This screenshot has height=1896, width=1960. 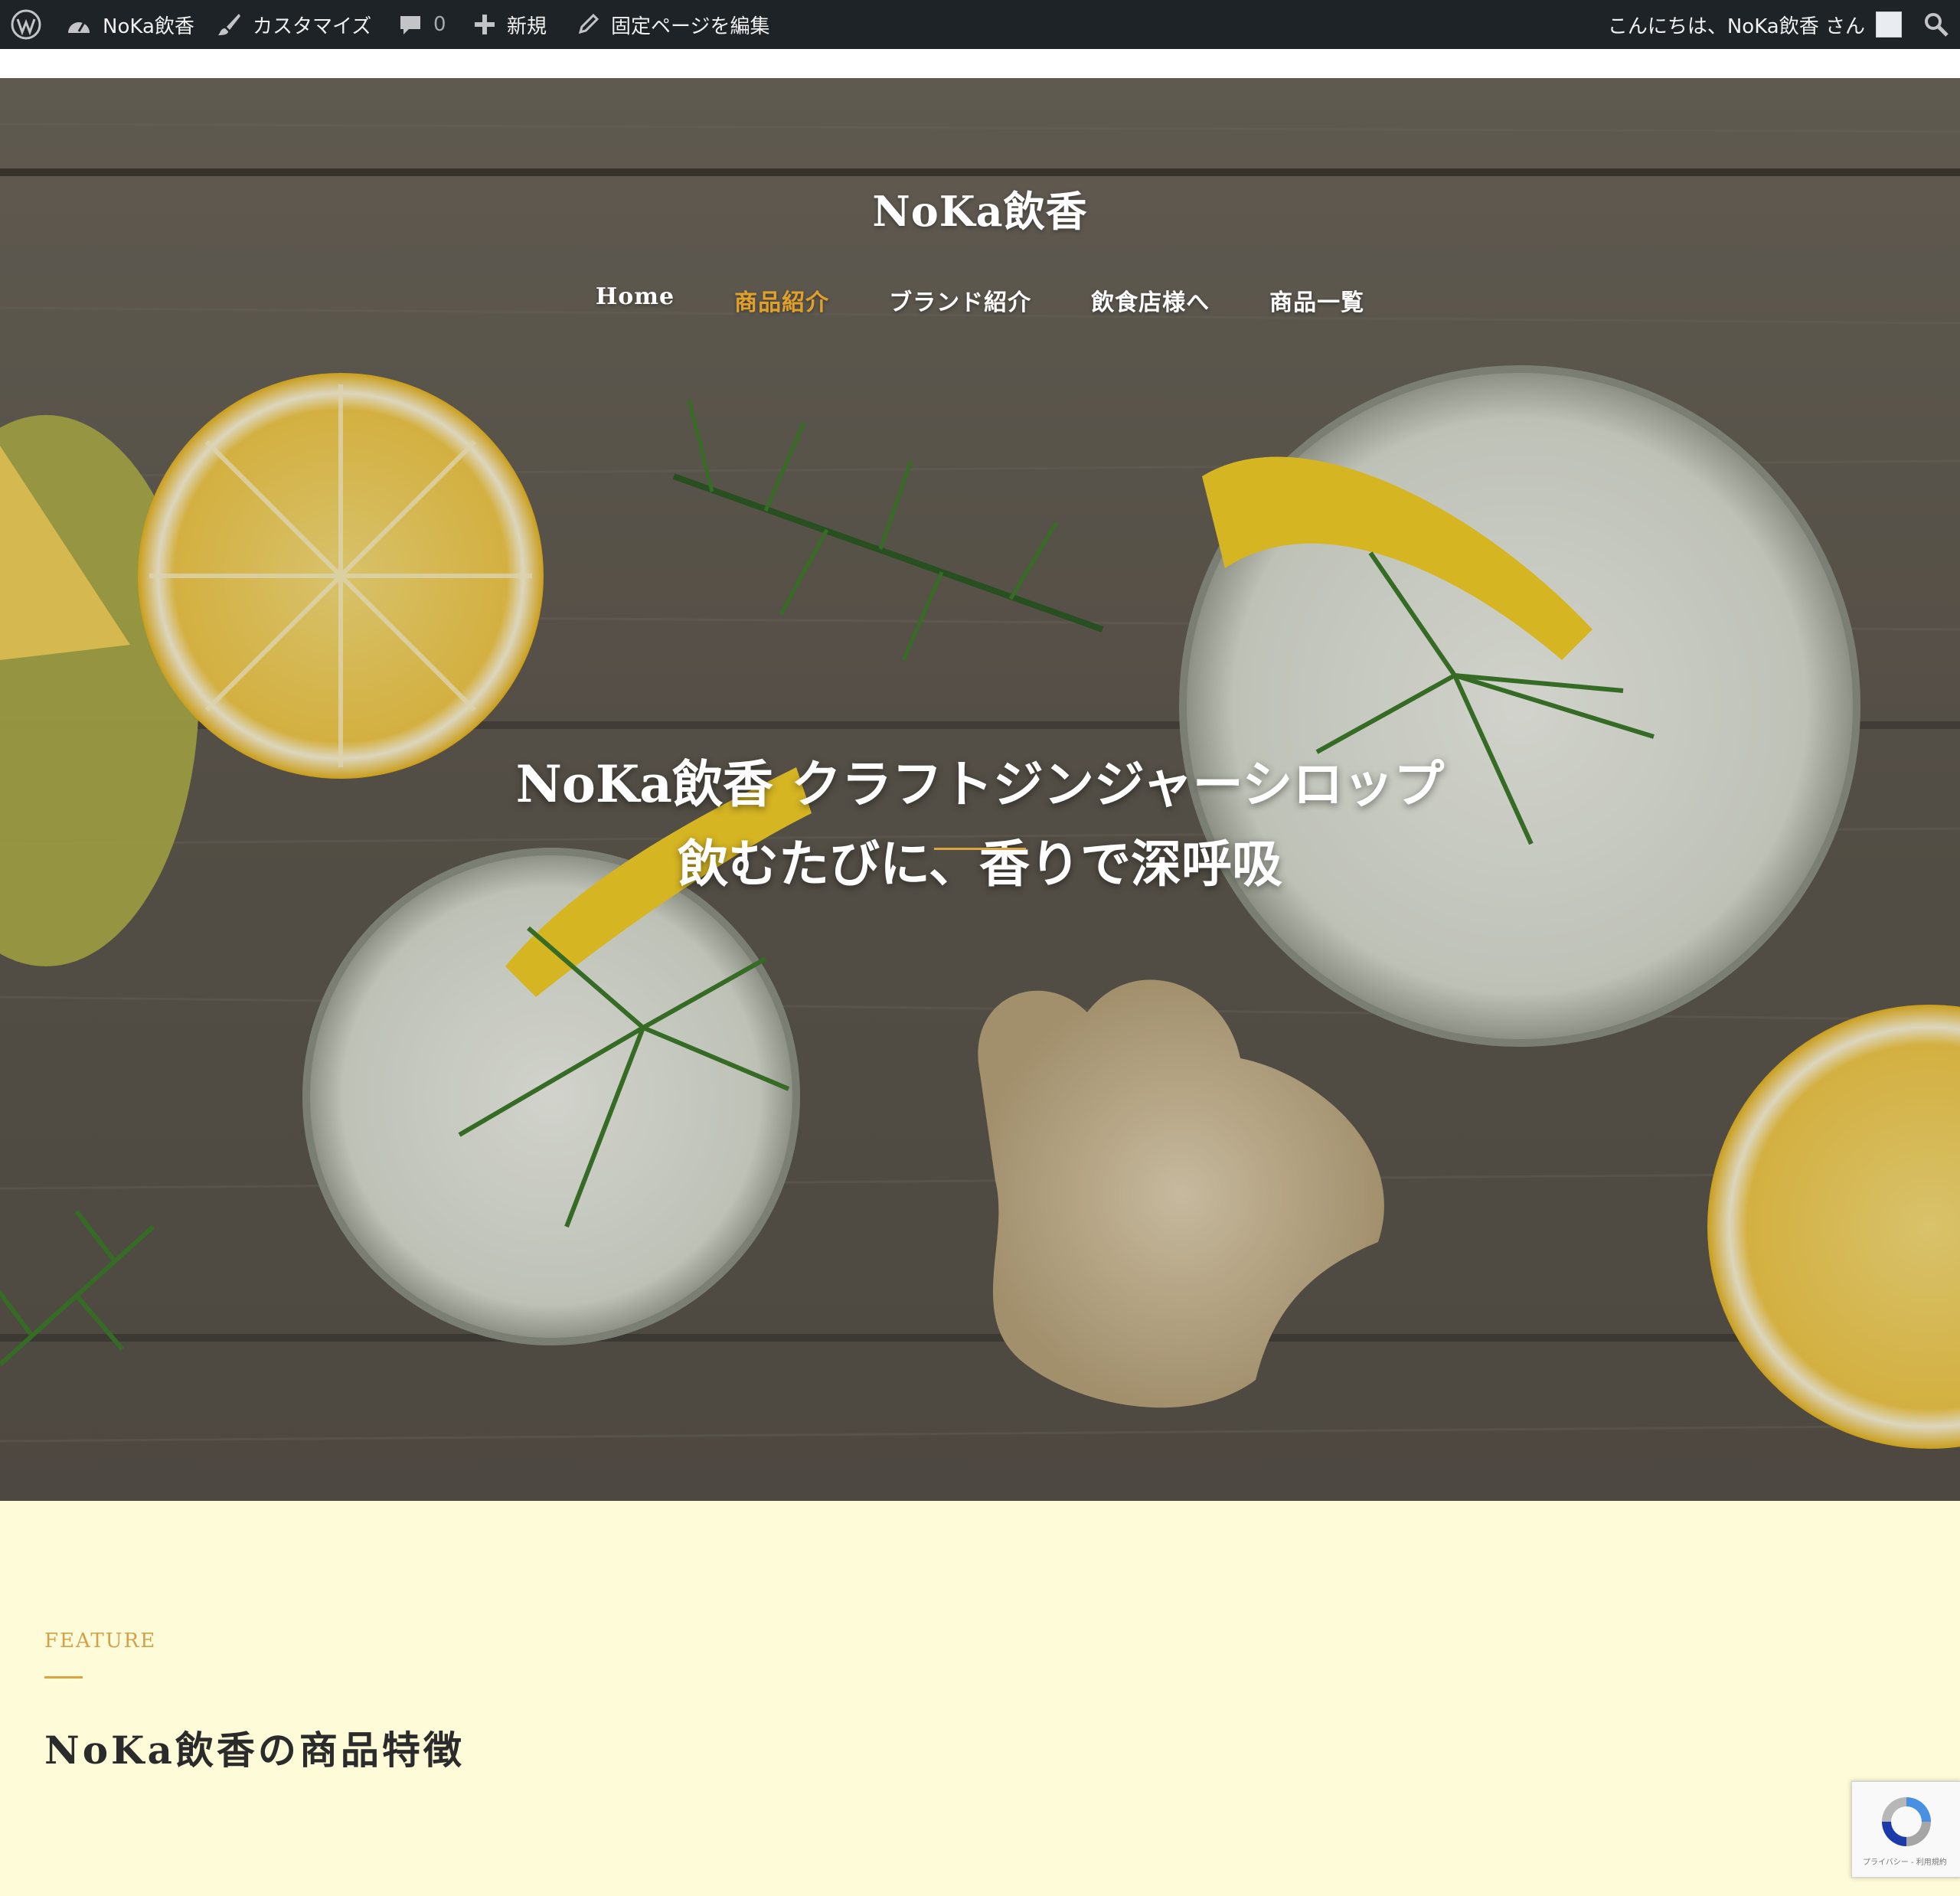 I want to click on pencil-icon, so click(x=588, y=23).